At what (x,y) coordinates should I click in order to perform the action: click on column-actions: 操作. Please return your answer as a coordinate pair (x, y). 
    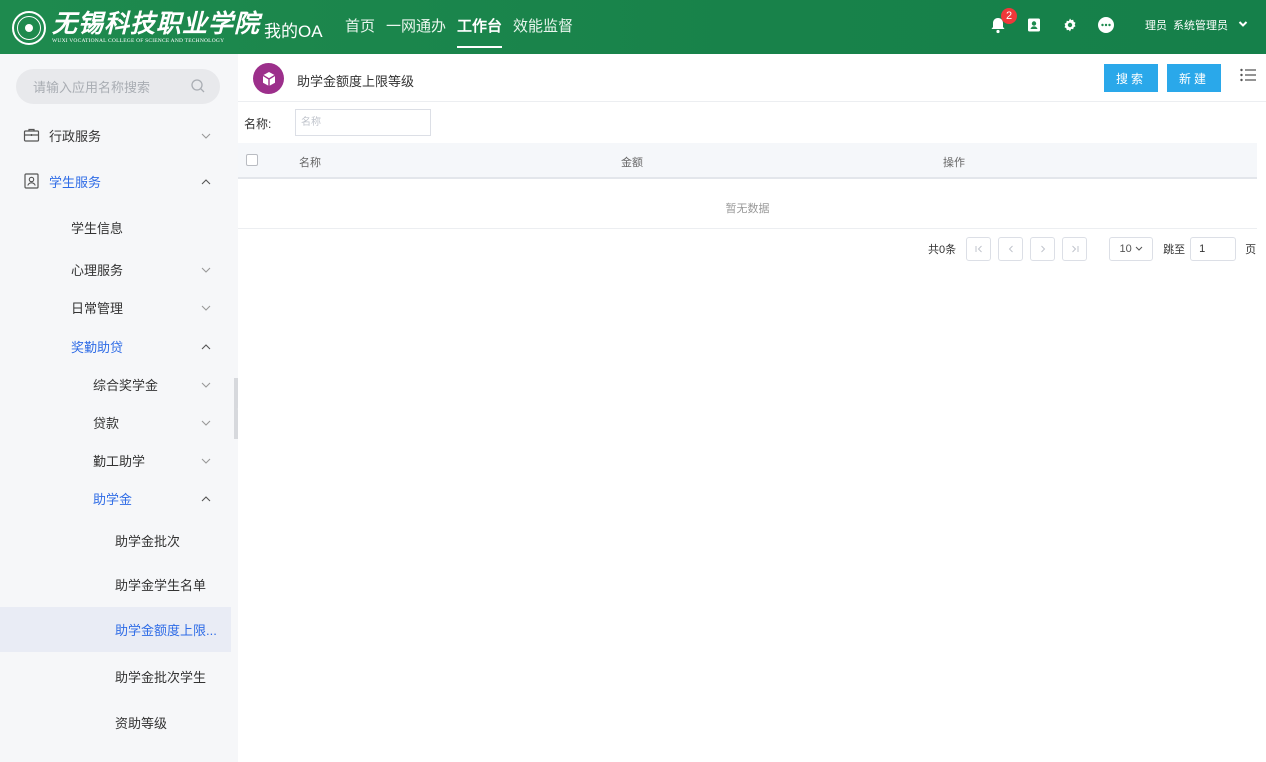
    Looking at the image, I should click on (954, 163).